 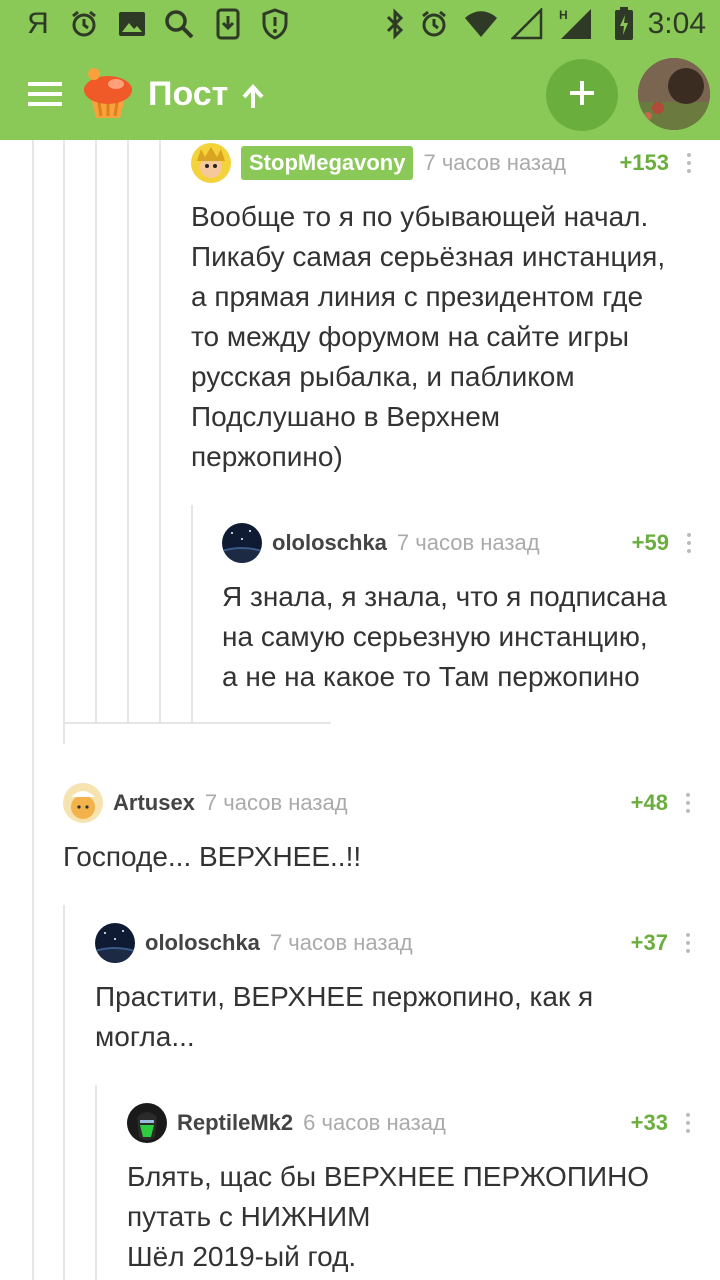 I want to click on comment-rating: +48, so click(x=649, y=802).